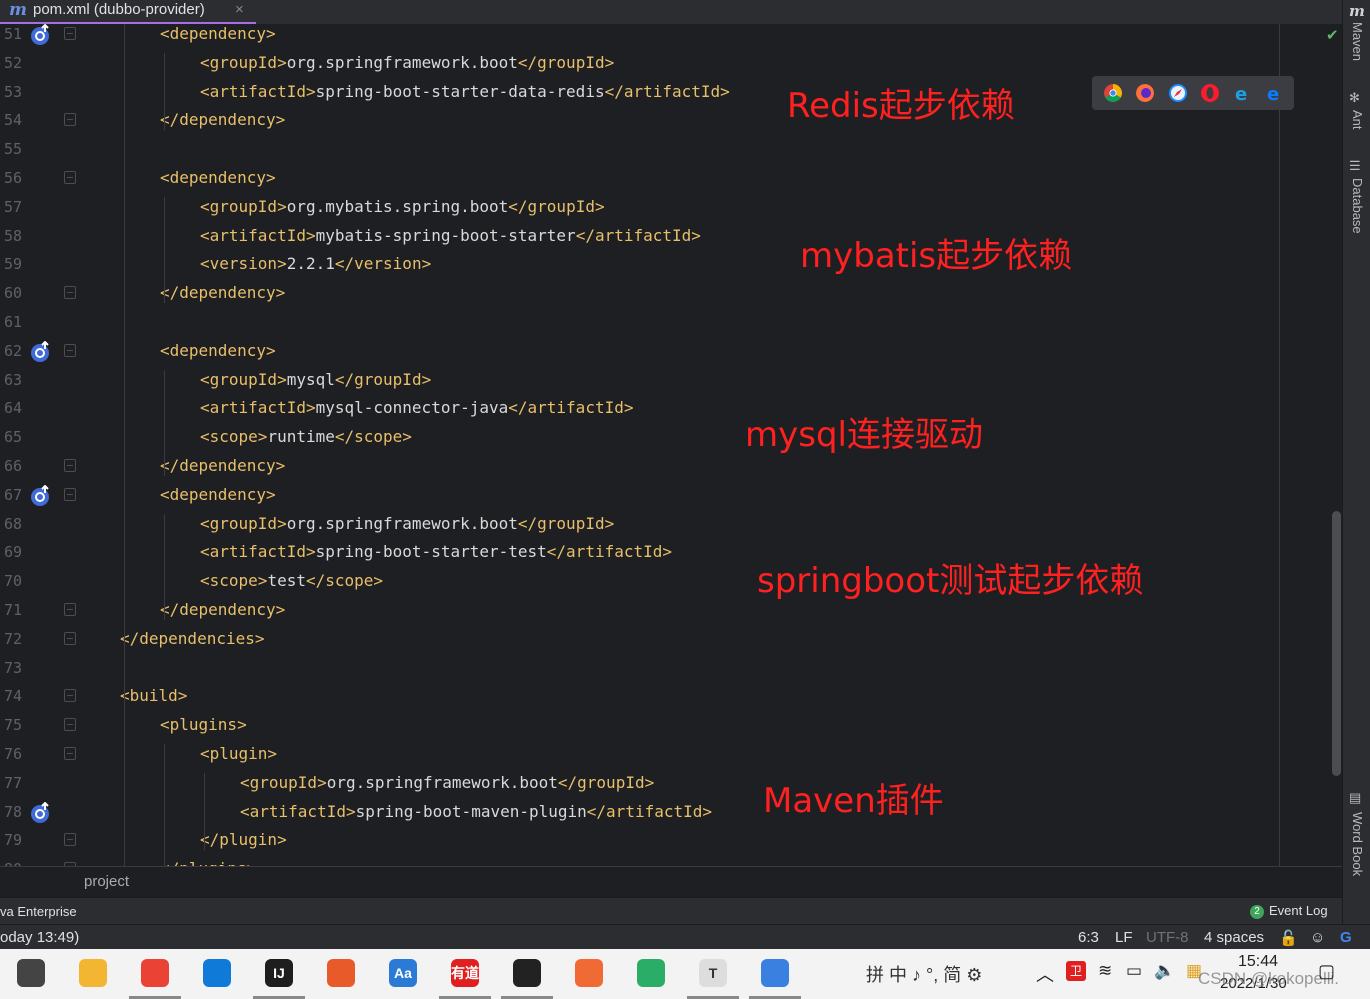 Image resolution: width=1370 pixels, height=999 pixels. What do you see at coordinates (1178, 93) in the screenshot?
I see `safari-icon` at bounding box center [1178, 93].